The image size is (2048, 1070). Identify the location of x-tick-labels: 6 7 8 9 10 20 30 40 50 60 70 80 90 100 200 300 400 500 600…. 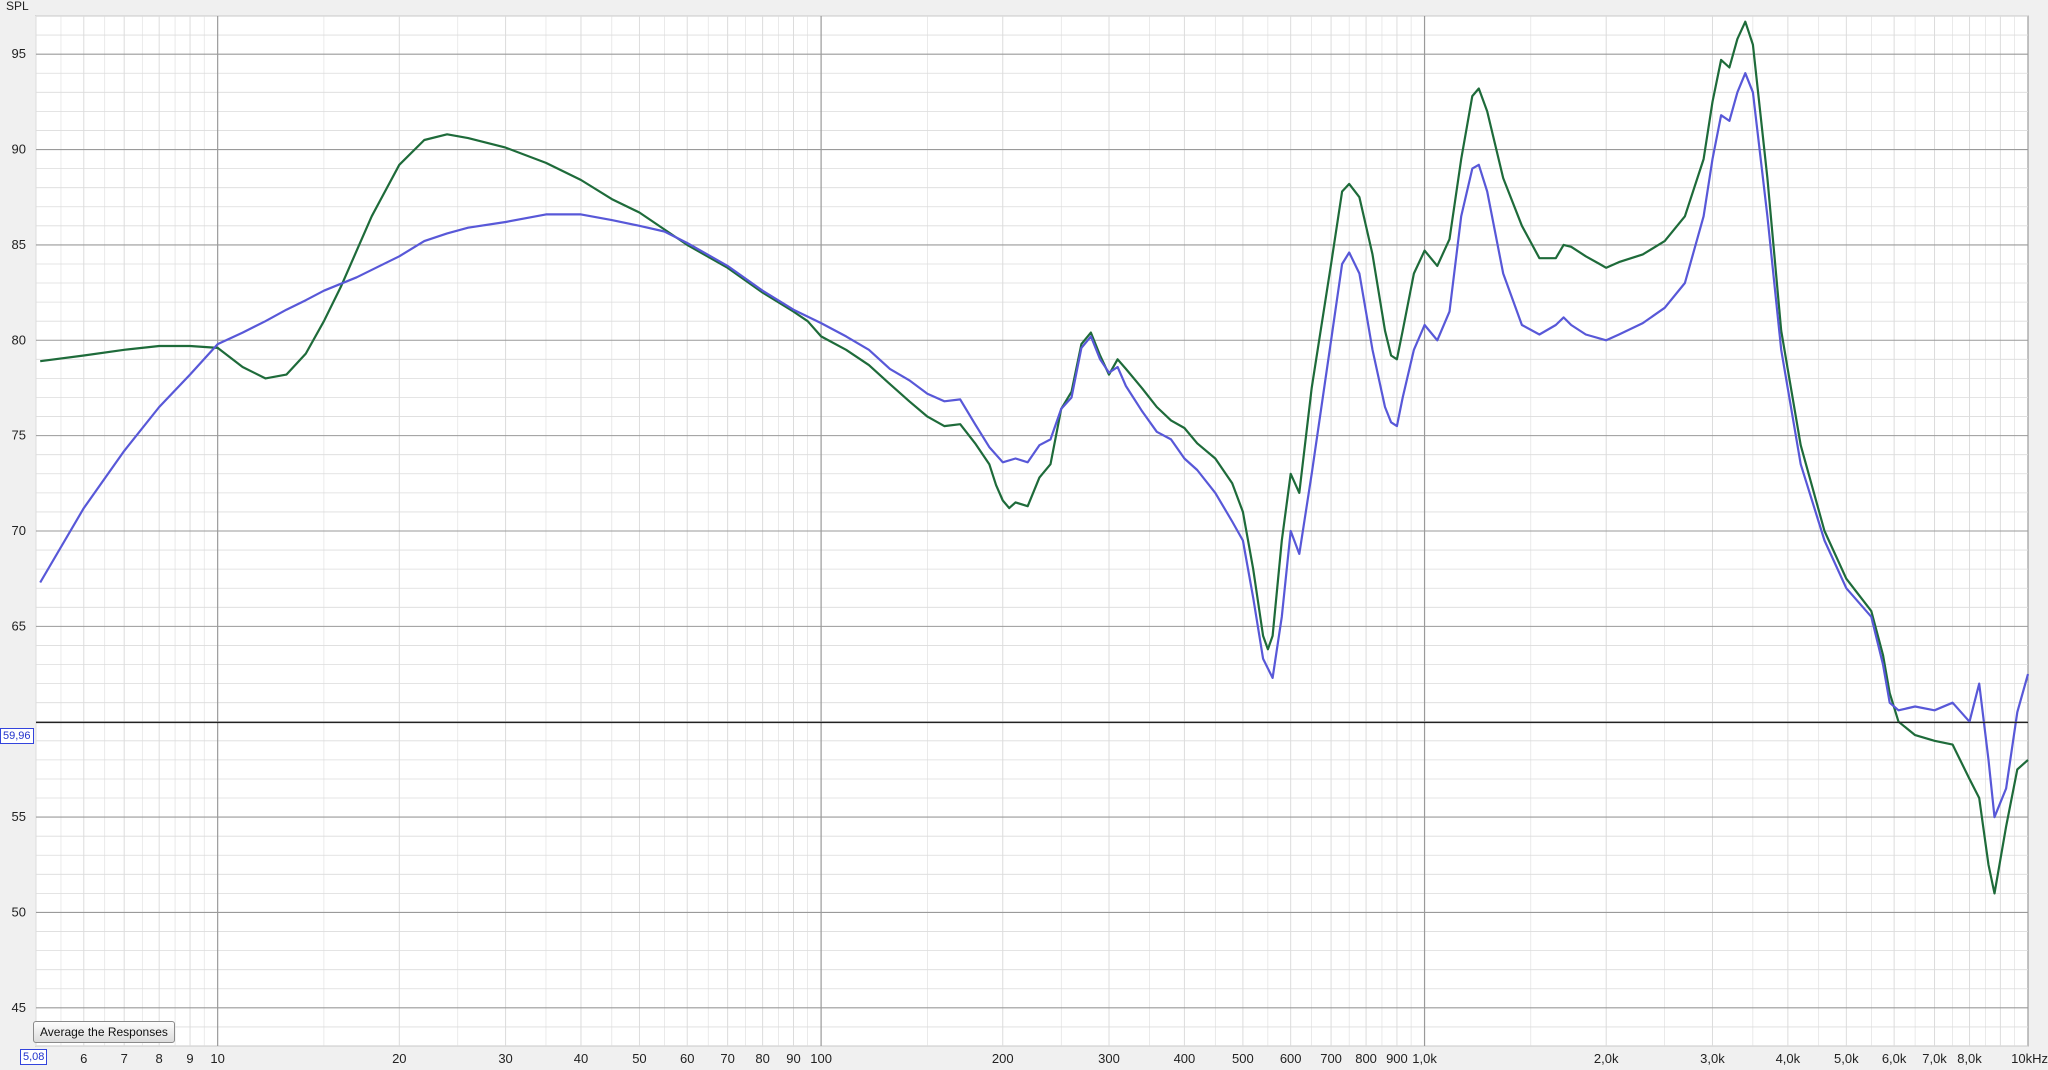
(1064, 1058).